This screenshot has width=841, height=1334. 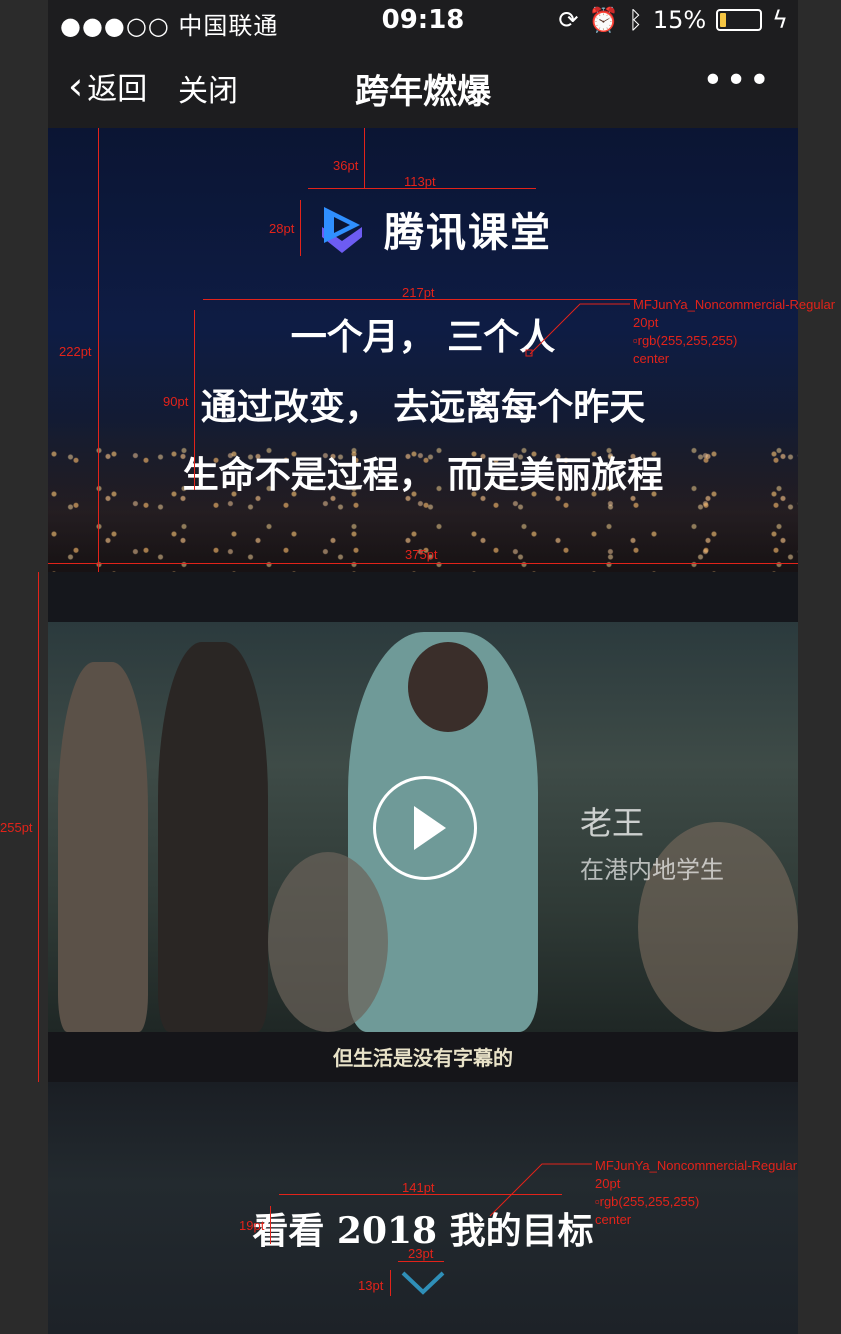 I want to click on subject-head, so click(x=448, y=687).